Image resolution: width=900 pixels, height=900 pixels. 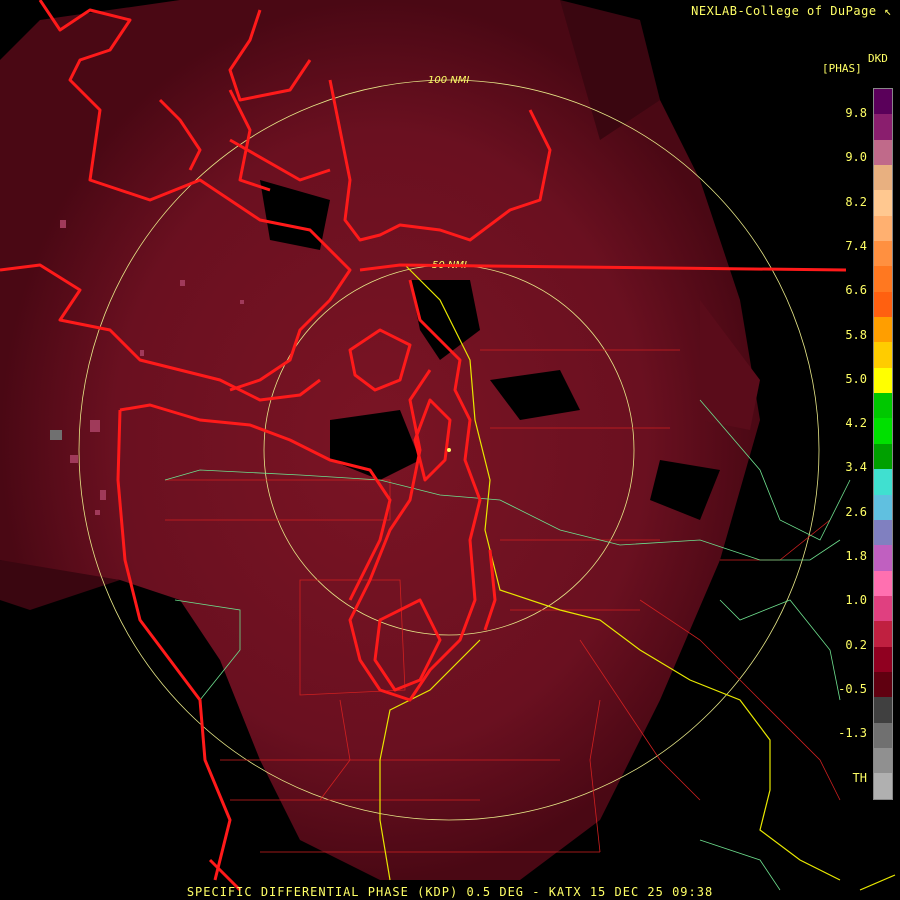 What do you see at coordinates (448, 80) in the screenshot?
I see `ring-label-100: 100 NMI` at bounding box center [448, 80].